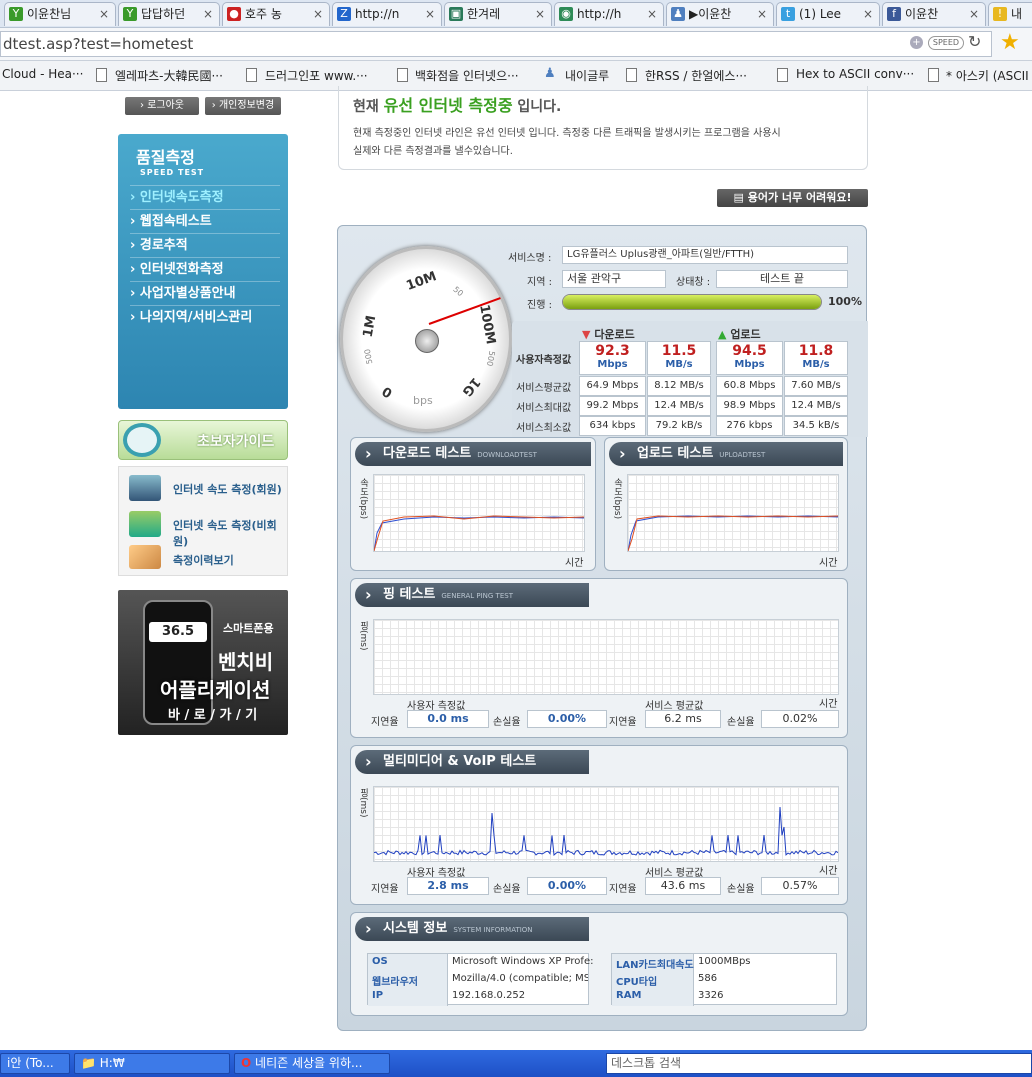  Describe the element at coordinates (544, 388) in the screenshot. I see `row-label: 서비스평균값` at that location.